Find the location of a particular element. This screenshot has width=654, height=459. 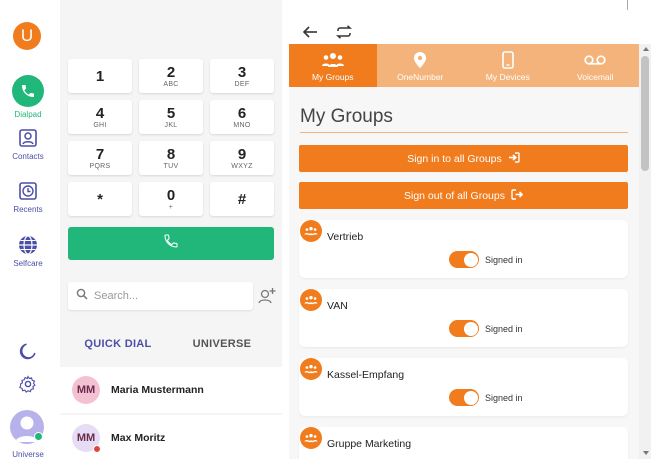

key-hash: # is located at coordinates (242, 199).